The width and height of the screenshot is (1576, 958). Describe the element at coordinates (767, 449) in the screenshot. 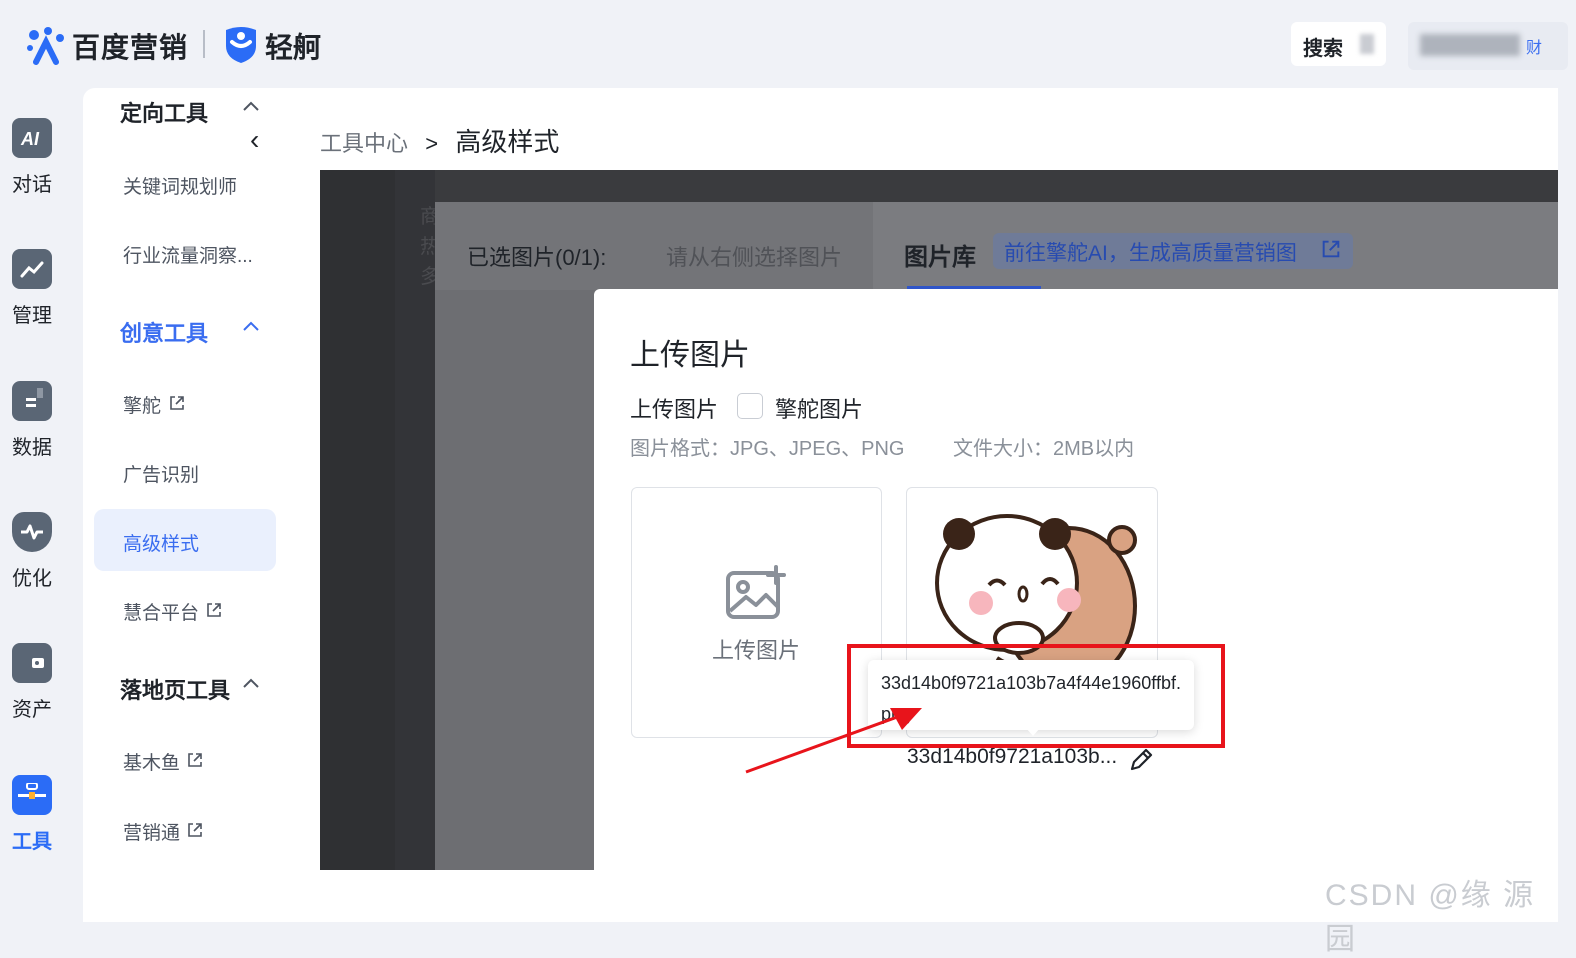

I see `format-hint: 图片格式：JPG、JPEG、PNG` at that location.